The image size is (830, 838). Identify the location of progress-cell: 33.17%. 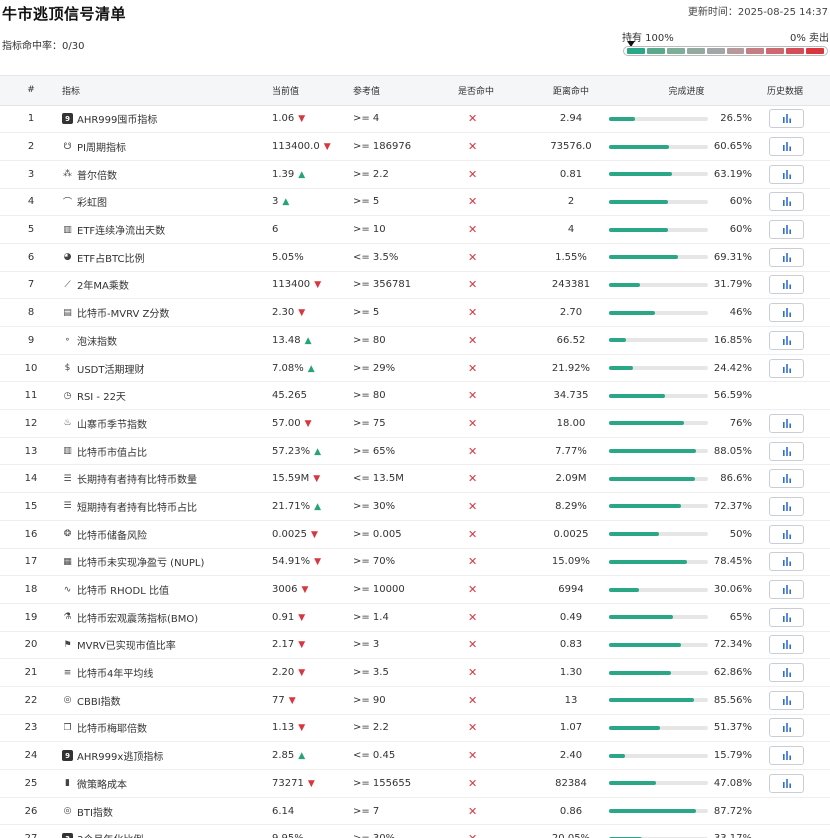
(686, 831).